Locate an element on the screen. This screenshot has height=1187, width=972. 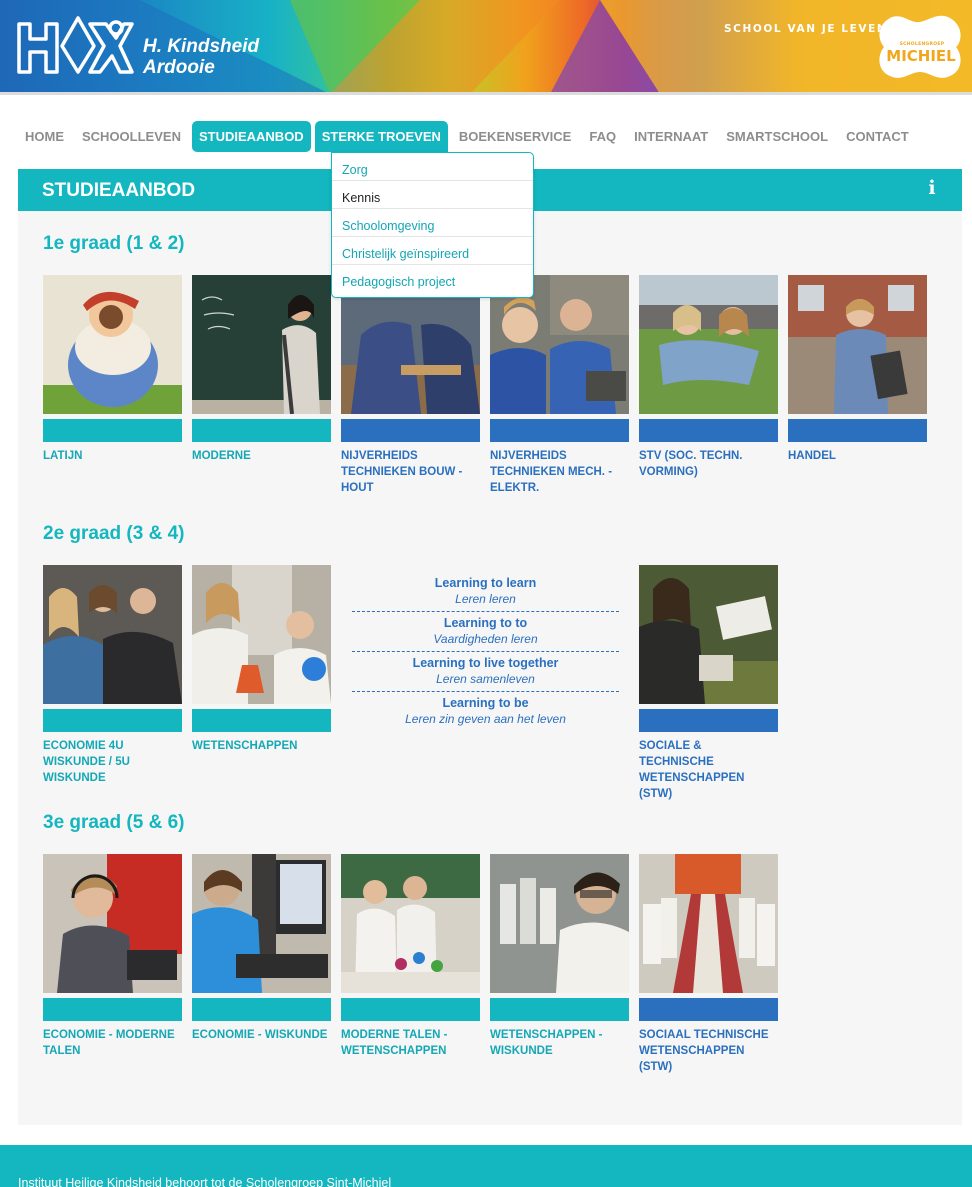
study-card-wetenschappen-wiskunde: WETENSCHAPPEN - WISKUNDE is located at coordinates (559, 956).